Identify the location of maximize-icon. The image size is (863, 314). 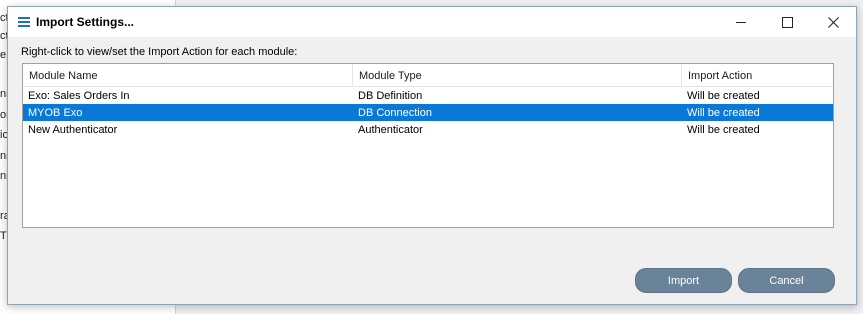
(787, 22).